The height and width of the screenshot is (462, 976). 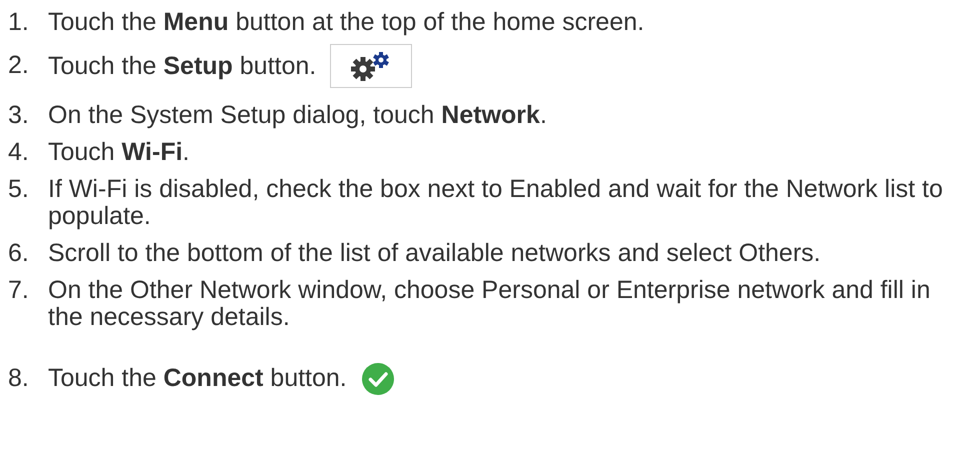 What do you see at coordinates (19, 22) in the screenshot?
I see `step-number: 1.` at bounding box center [19, 22].